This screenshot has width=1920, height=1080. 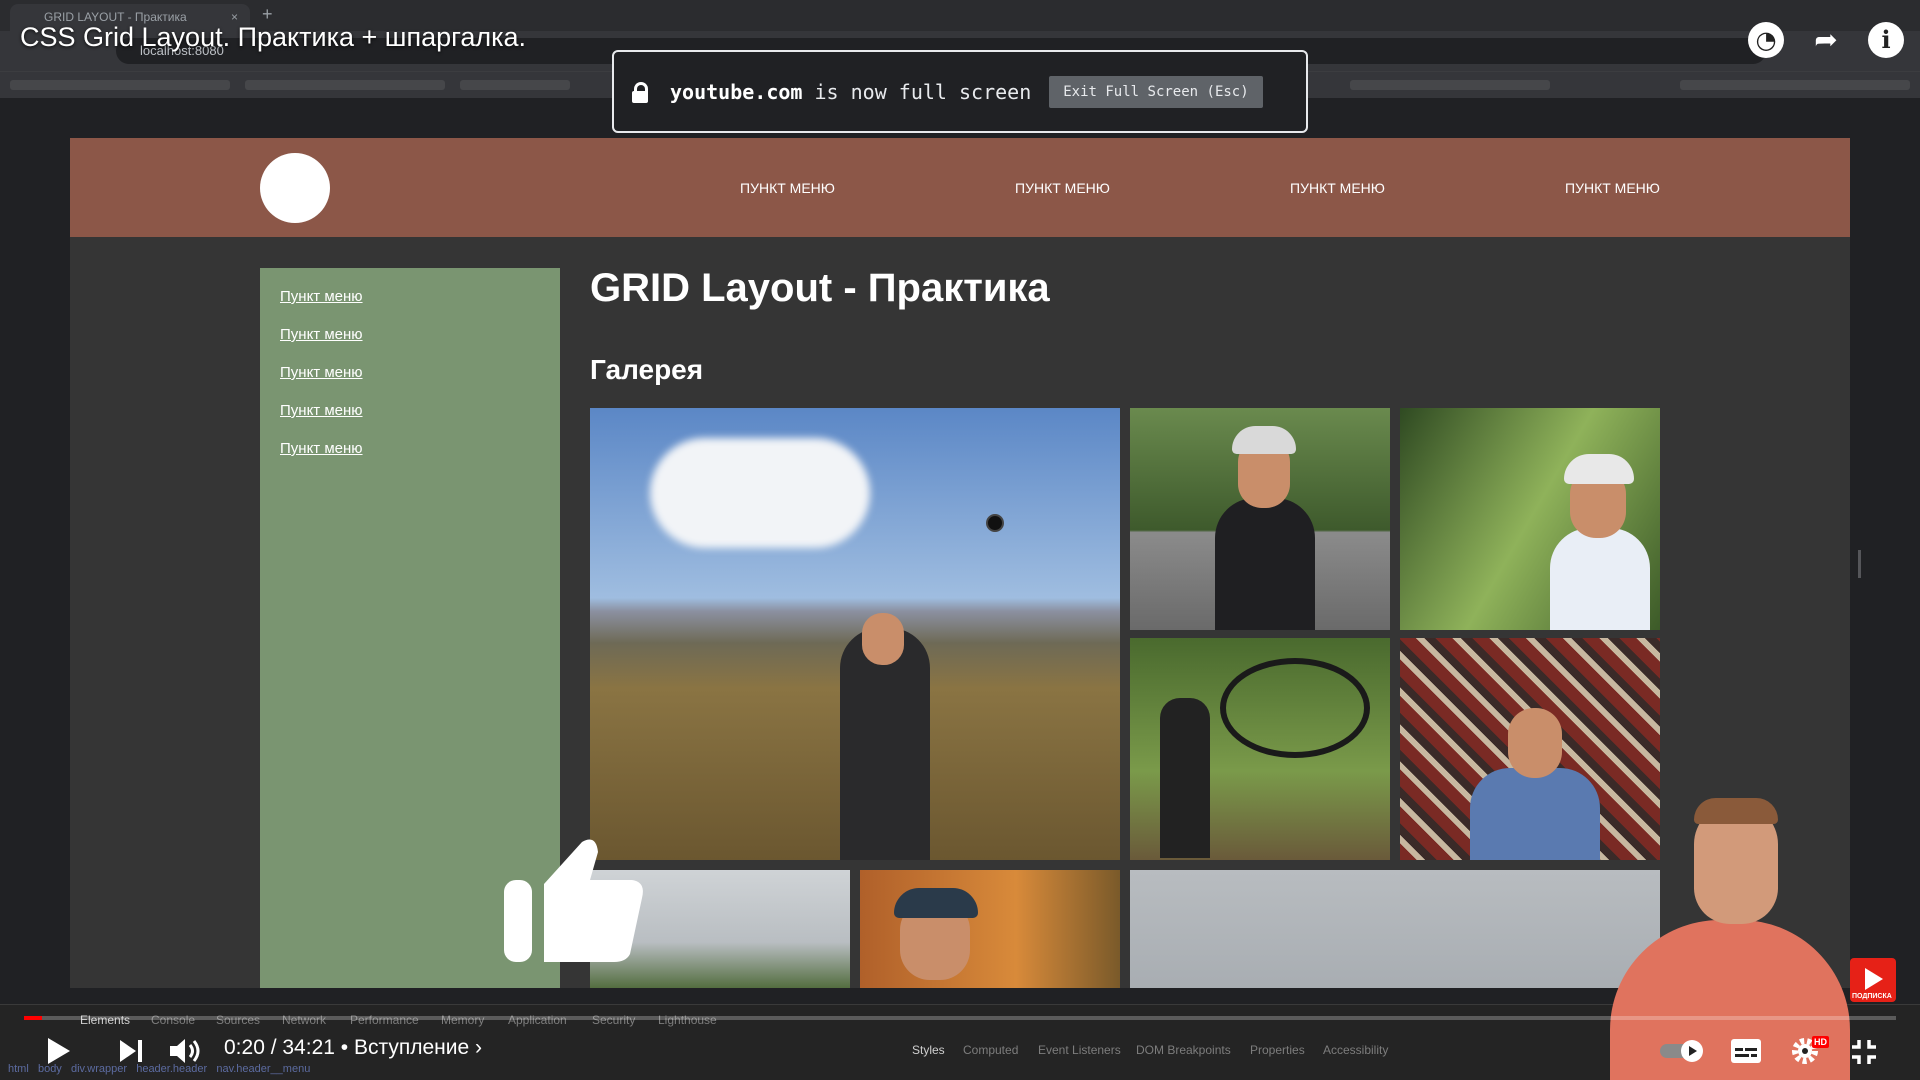 What do you see at coordinates (1156, 91) in the screenshot?
I see `exit-fullscreen-button: Exit Full Screen (Esc)` at bounding box center [1156, 91].